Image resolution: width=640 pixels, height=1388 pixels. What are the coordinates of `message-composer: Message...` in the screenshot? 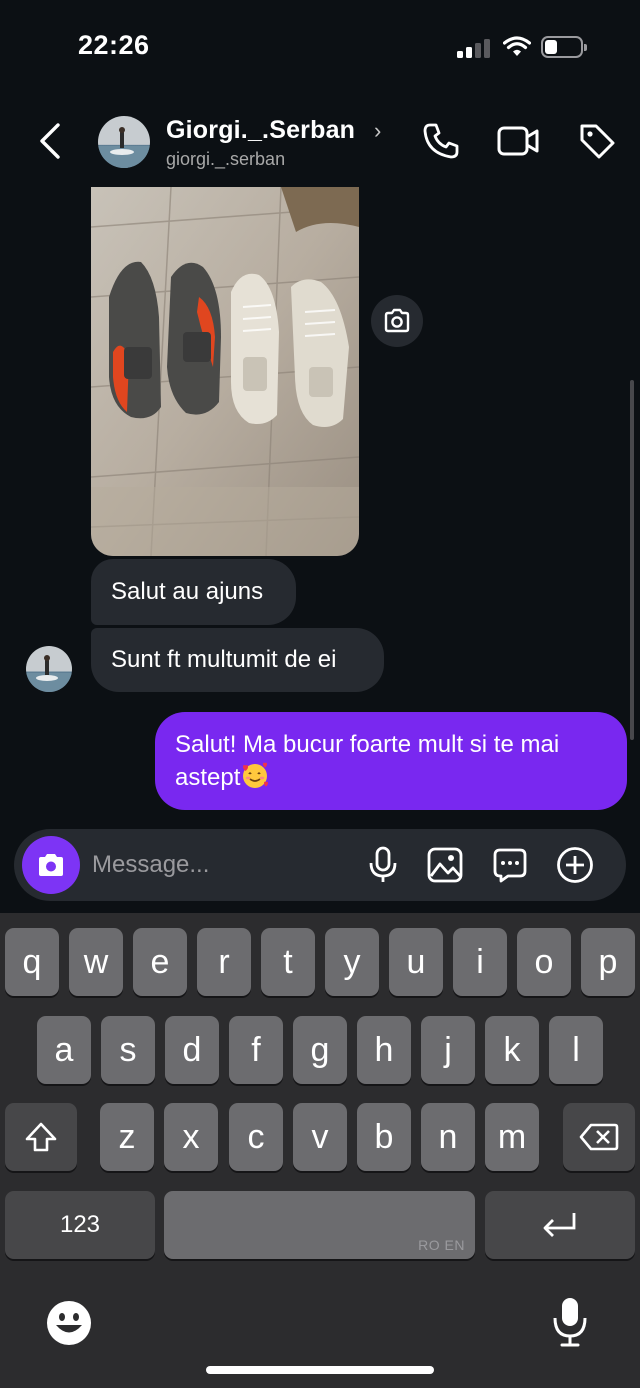 It's located at (320, 865).